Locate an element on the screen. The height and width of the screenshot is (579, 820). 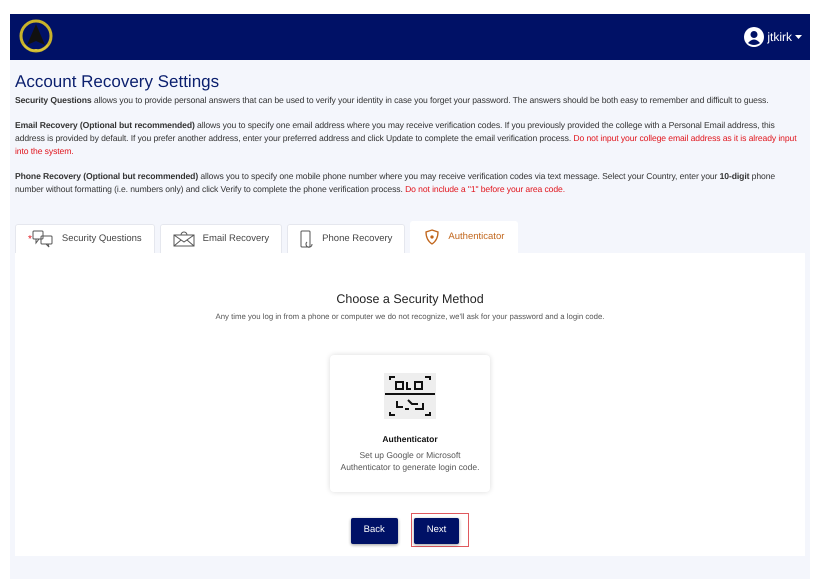
page-title: Account Recovery Settings is located at coordinates (117, 82).